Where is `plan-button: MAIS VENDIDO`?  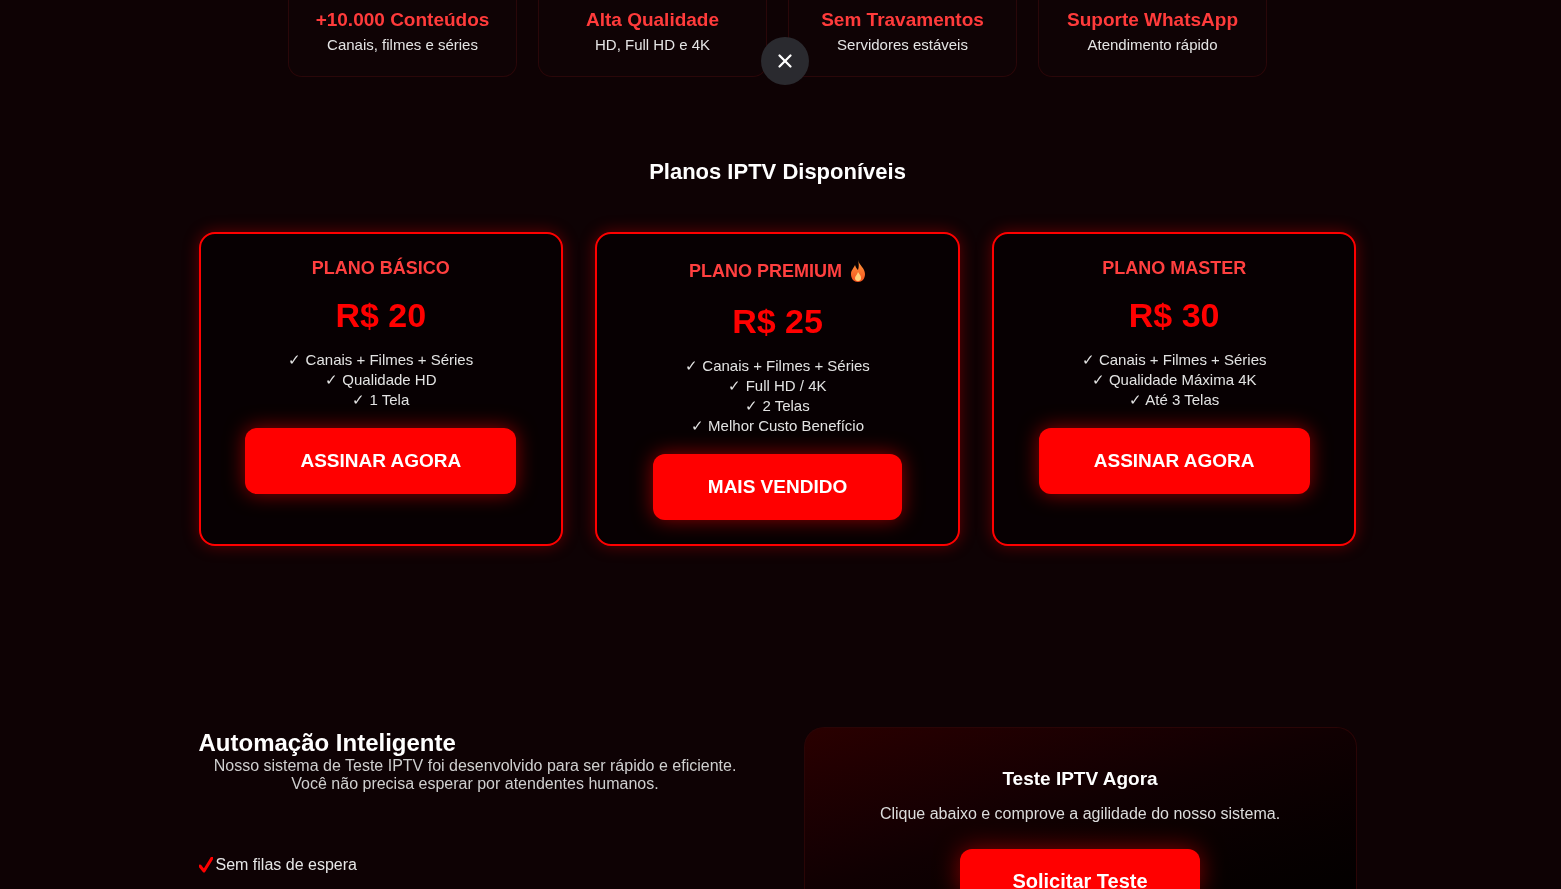
plan-button: MAIS VENDIDO is located at coordinates (777, 487).